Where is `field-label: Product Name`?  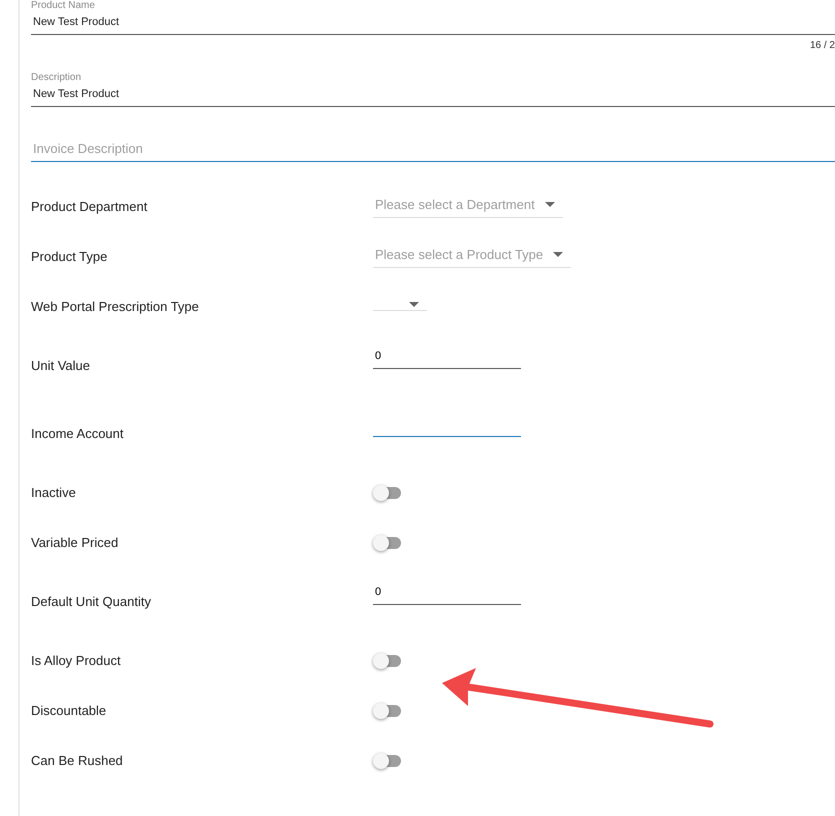 field-label: Product Name is located at coordinates (63, 6).